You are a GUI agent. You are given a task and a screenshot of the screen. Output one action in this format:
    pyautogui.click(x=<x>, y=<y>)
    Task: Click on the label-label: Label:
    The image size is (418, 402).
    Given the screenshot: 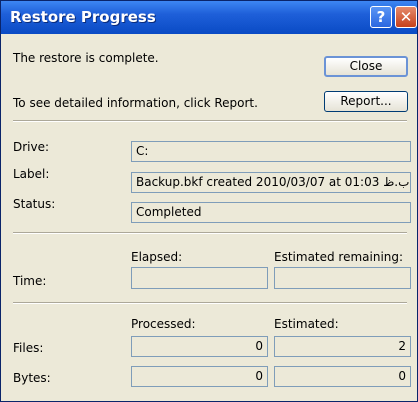 What is the action you would take?
    pyautogui.click(x=31, y=174)
    